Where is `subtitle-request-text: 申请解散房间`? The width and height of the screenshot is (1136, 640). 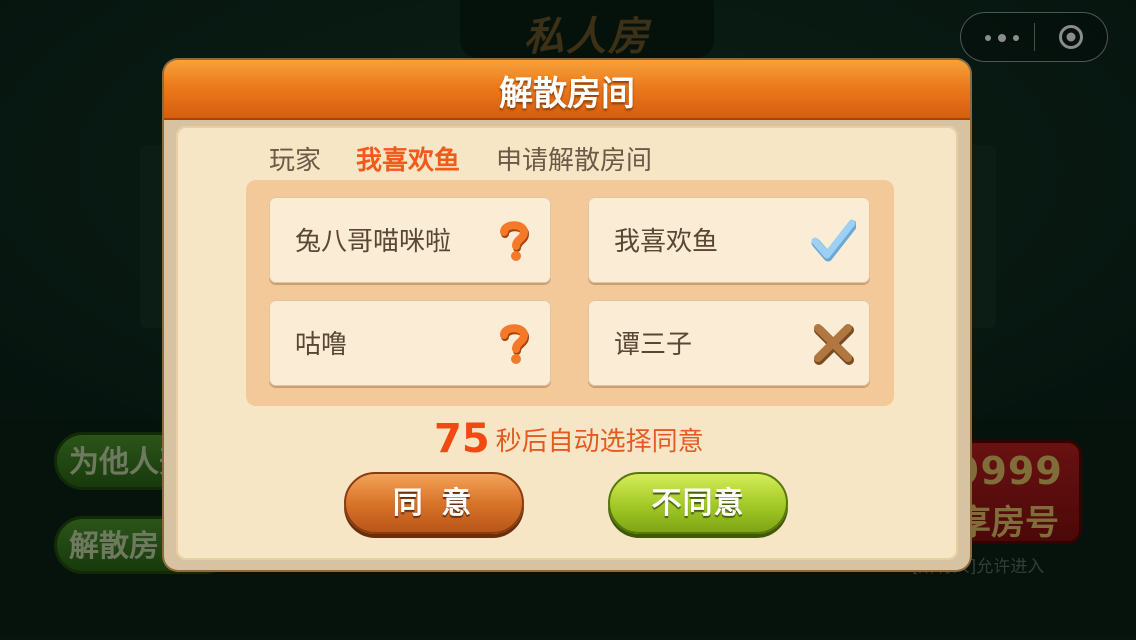 subtitle-request-text: 申请解散房间 is located at coordinates (574, 161).